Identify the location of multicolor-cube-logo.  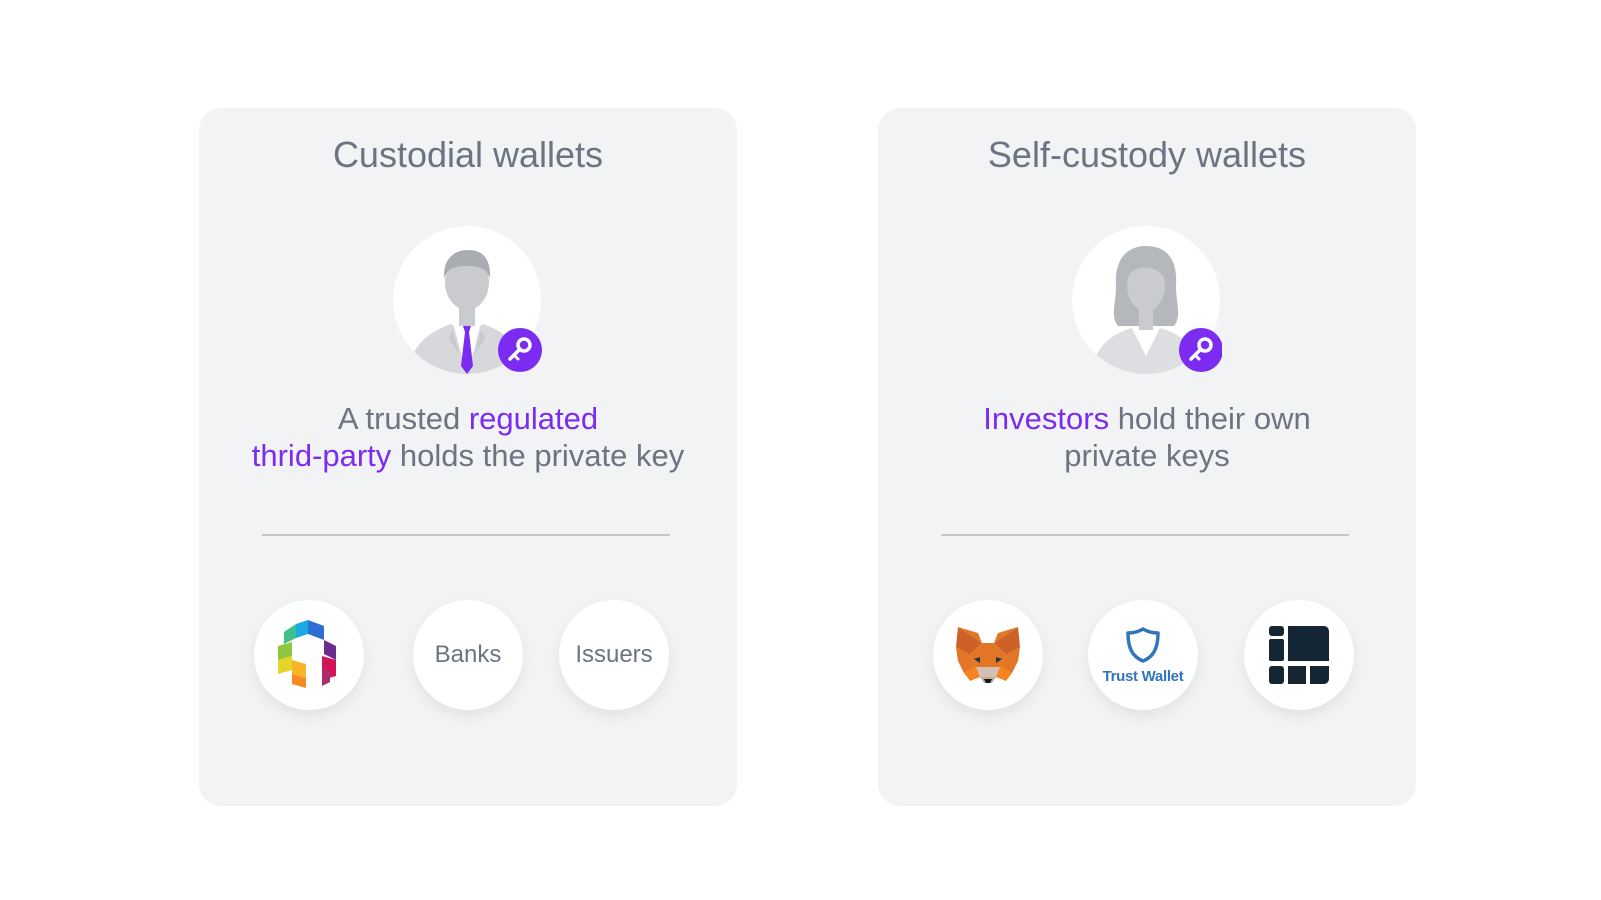
(309, 655).